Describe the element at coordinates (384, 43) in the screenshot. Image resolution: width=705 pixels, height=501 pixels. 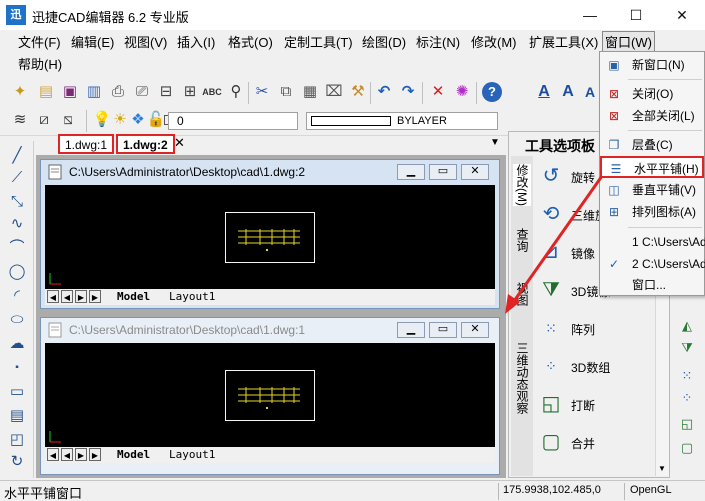
I see `menu-draw: 绘图(D)` at that location.